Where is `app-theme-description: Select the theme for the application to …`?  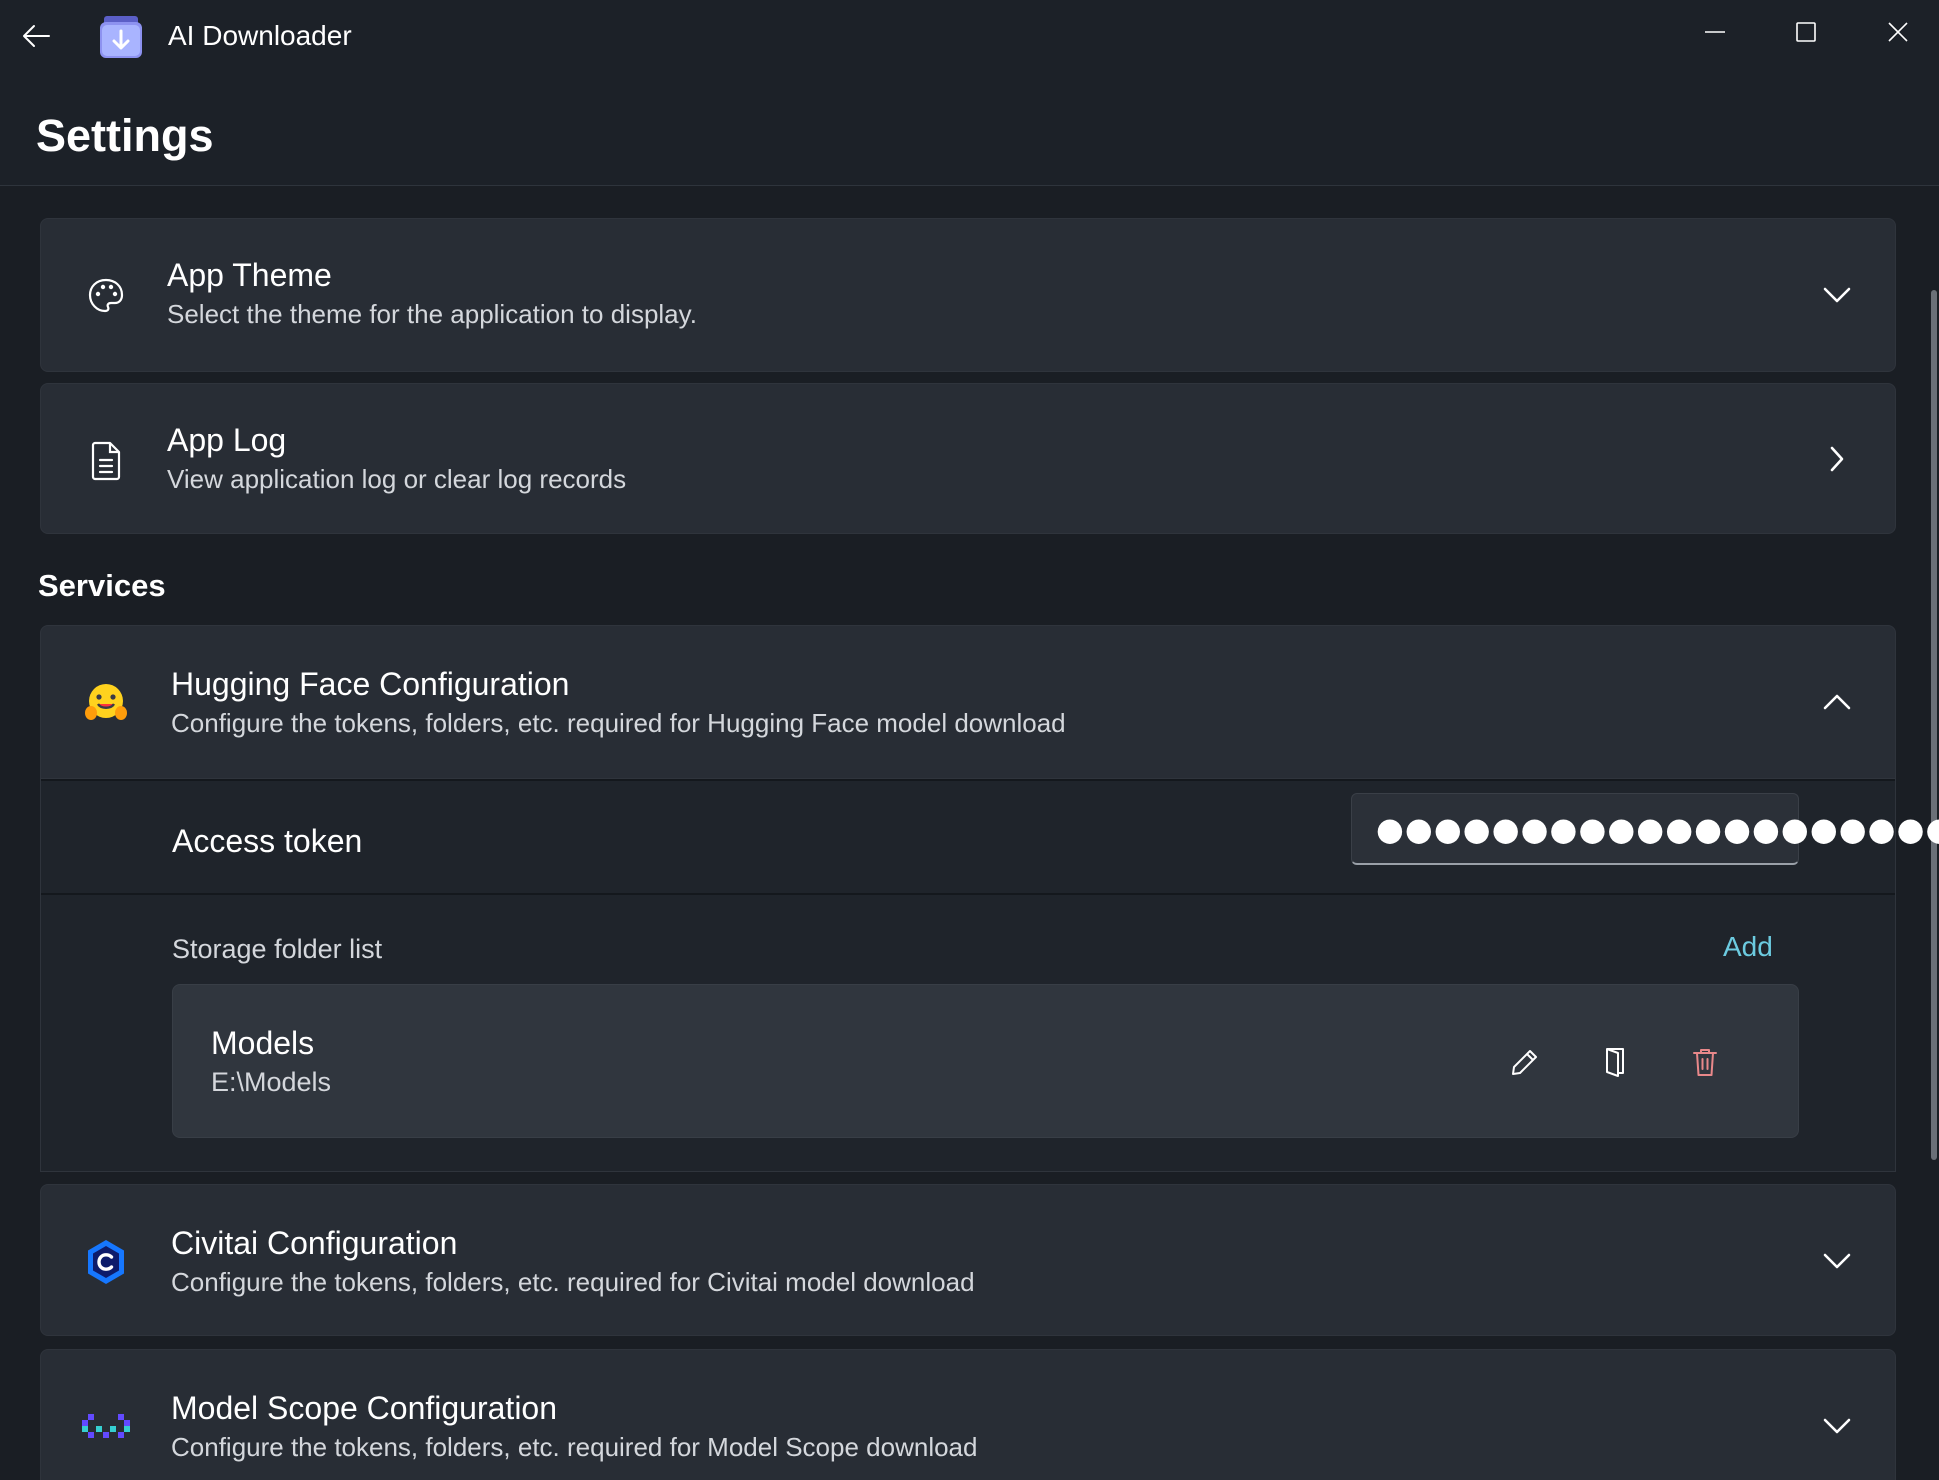
app-theme-description: Select the theme for the application to … is located at coordinates (432, 314).